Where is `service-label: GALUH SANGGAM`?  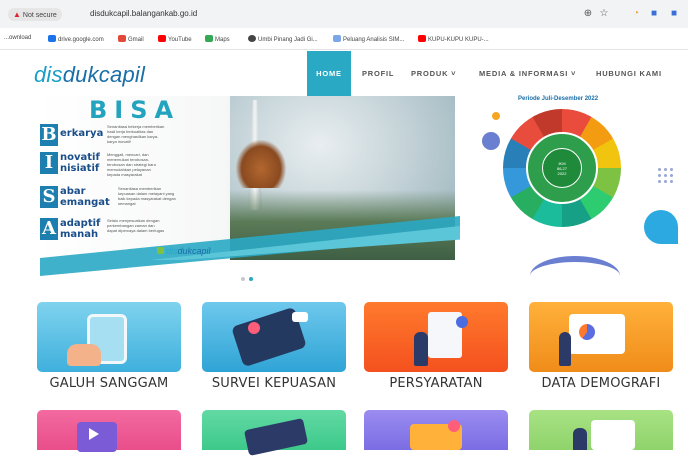
service-label: GALUH SANGGAM is located at coordinates (109, 383).